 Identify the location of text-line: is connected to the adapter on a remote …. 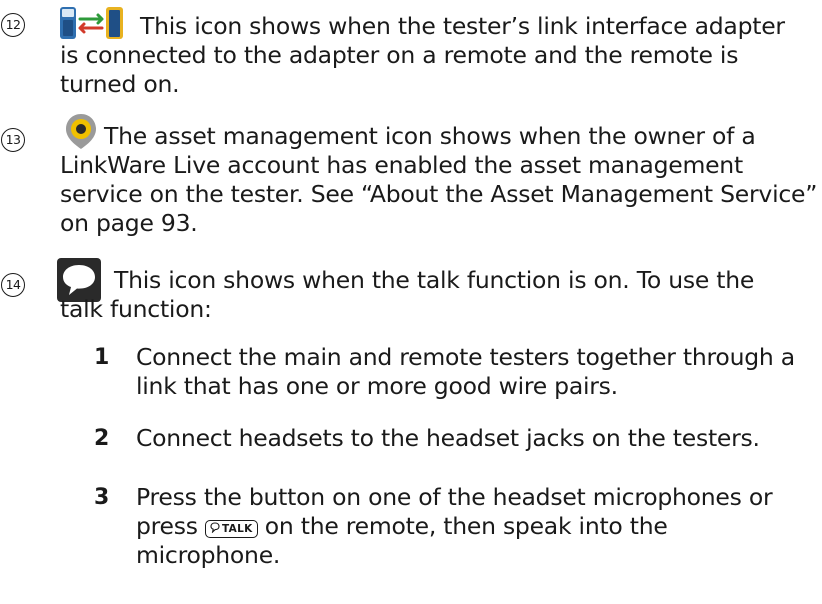
(399, 55).